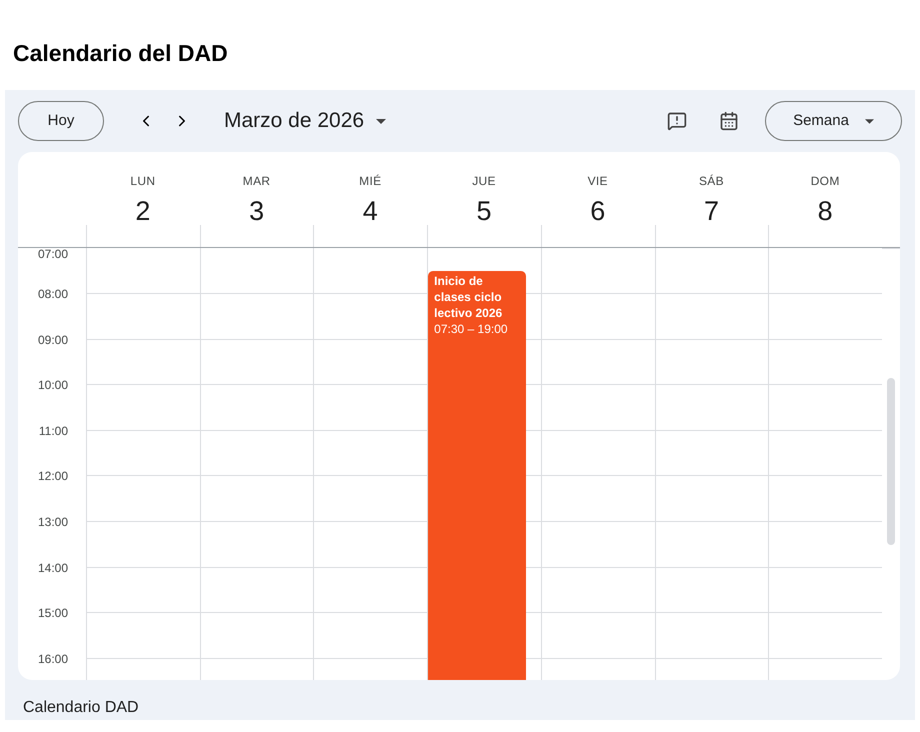 This screenshot has width=920, height=732. Describe the element at coordinates (53, 294) in the screenshot. I see `hour-label: 08:00` at that location.